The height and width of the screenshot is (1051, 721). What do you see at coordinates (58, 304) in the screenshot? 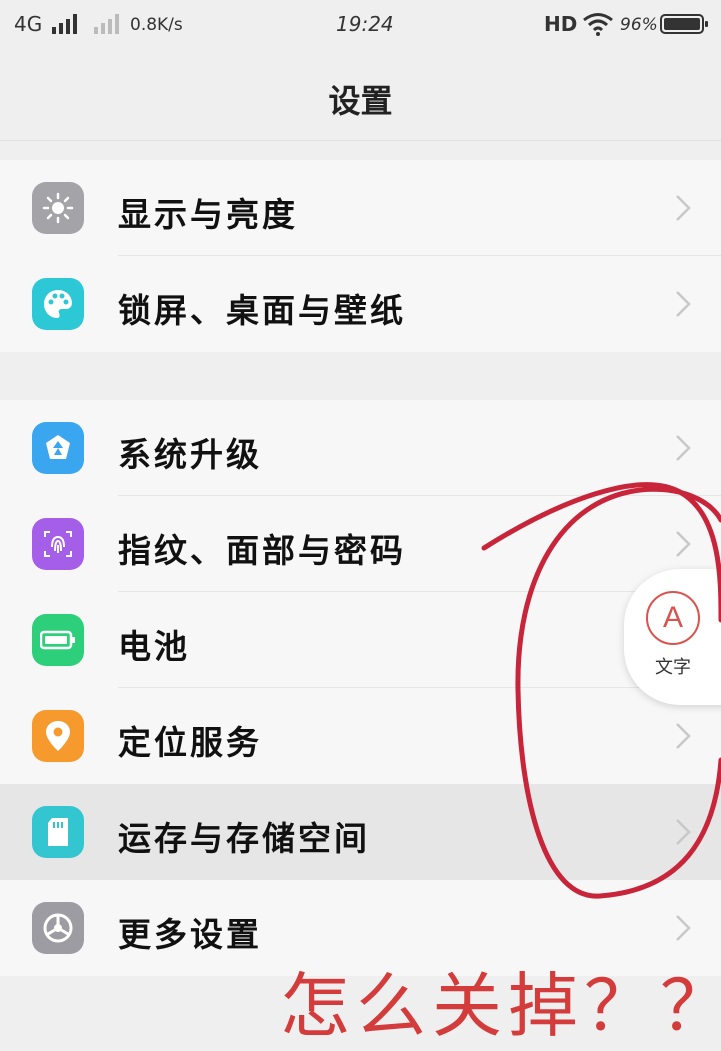
I see `palette-icon` at bounding box center [58, 304].